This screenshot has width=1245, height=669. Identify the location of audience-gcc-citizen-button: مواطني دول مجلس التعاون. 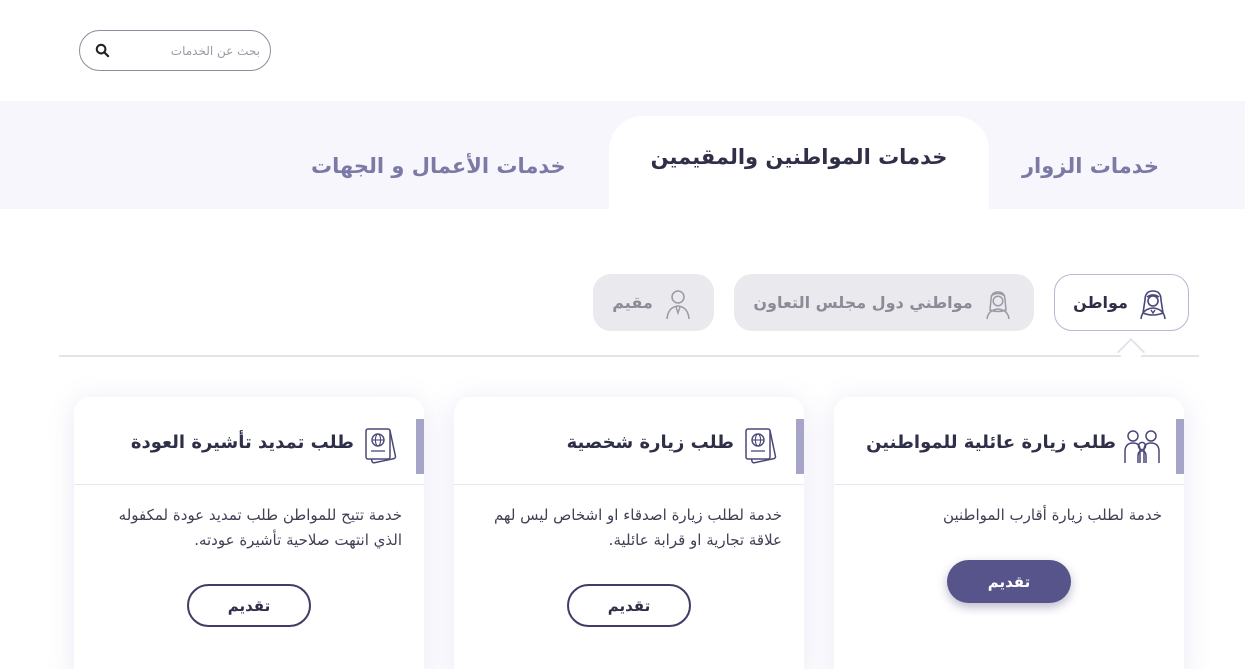
(884, 302).